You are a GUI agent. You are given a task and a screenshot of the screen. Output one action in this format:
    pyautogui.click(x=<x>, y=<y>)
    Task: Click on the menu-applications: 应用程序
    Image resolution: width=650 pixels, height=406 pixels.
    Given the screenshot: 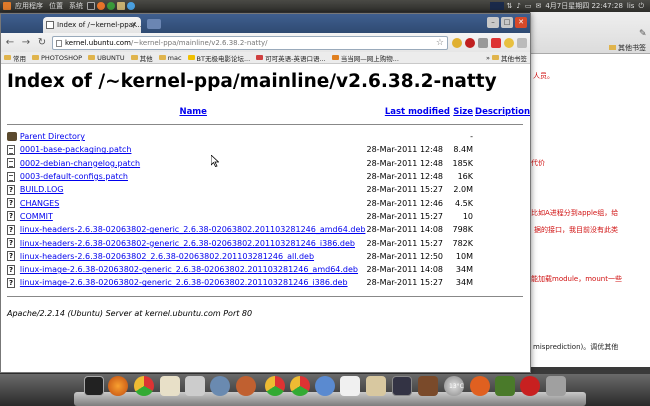 What is the action you would take?
    pyautogui.click(x=29, y=6)
    